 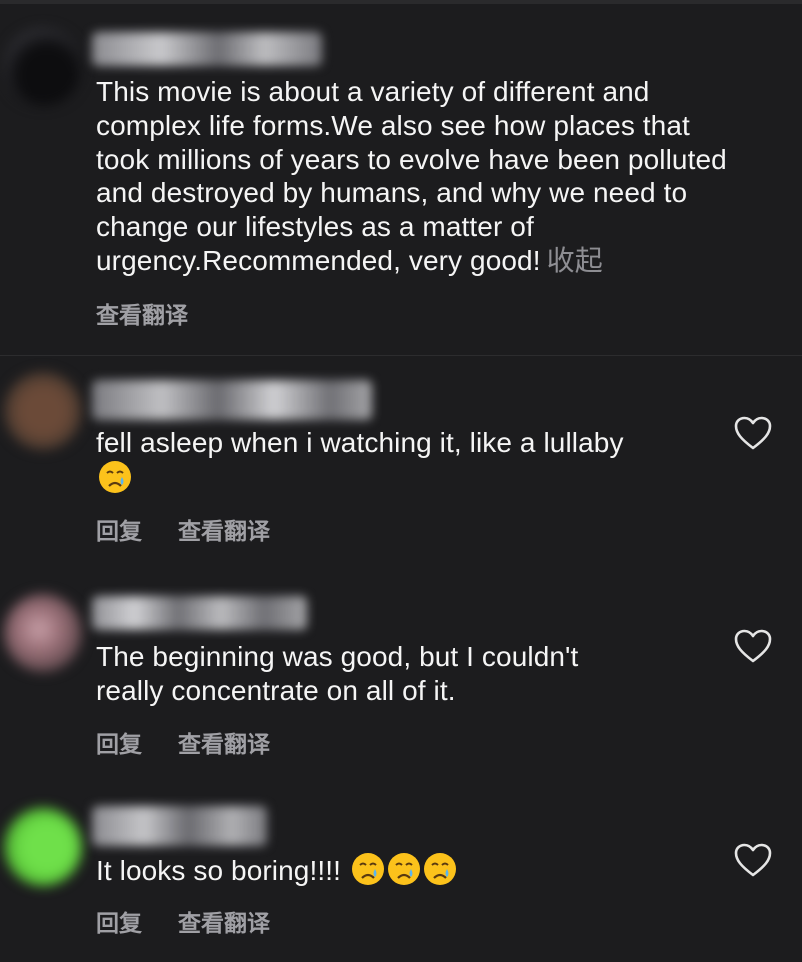 I want to click on comment-text: It looks so boring!!!!, so click(x=441, y=870).